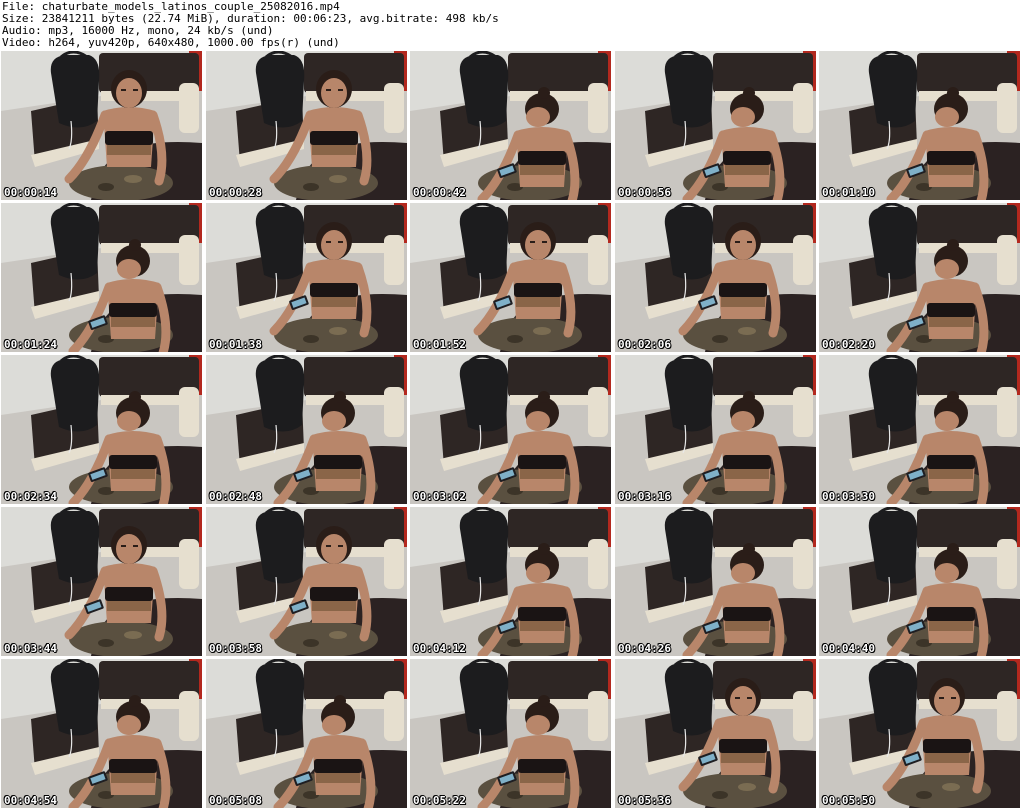  I want to click on video-thumbnail: 00:02:06, so click(715, 277).